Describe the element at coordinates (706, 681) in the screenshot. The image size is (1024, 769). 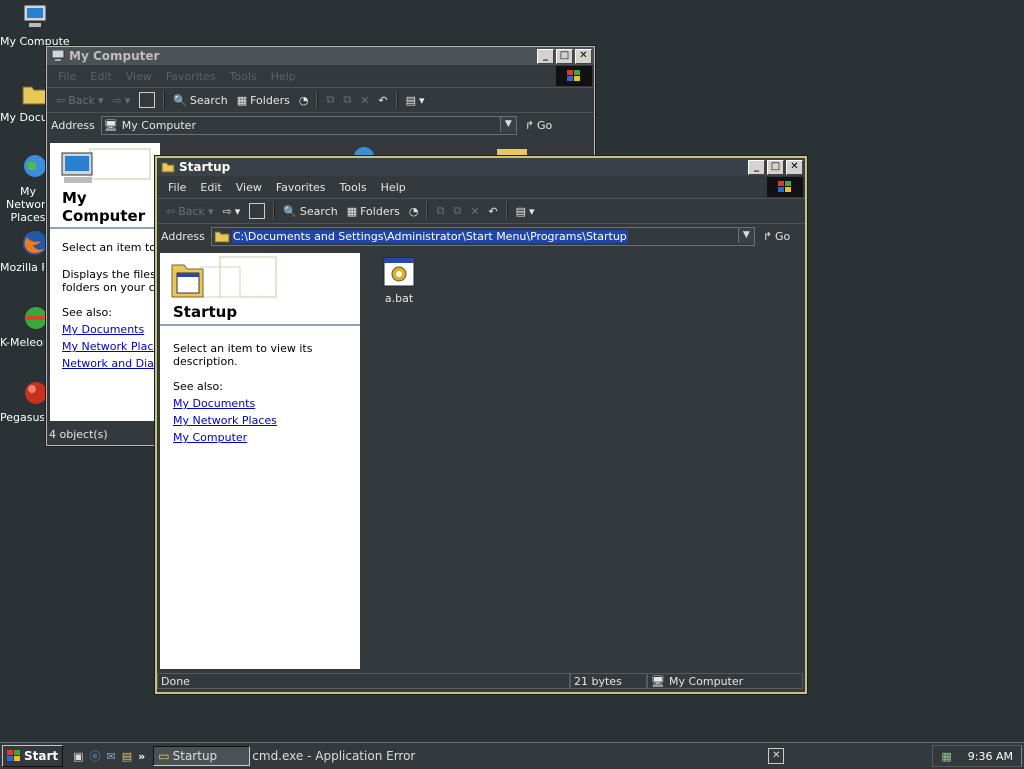
I see `status-zone: My Computer` at that location.